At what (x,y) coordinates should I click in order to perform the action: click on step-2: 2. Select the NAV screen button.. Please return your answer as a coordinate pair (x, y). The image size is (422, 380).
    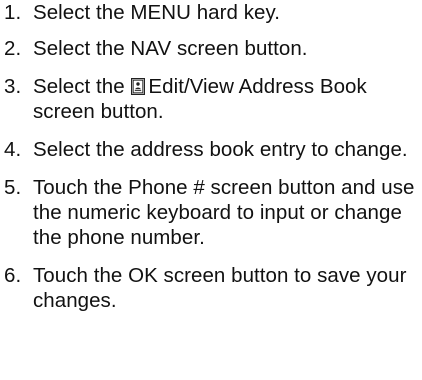
    Looking at the image, I should click on (211, 48).